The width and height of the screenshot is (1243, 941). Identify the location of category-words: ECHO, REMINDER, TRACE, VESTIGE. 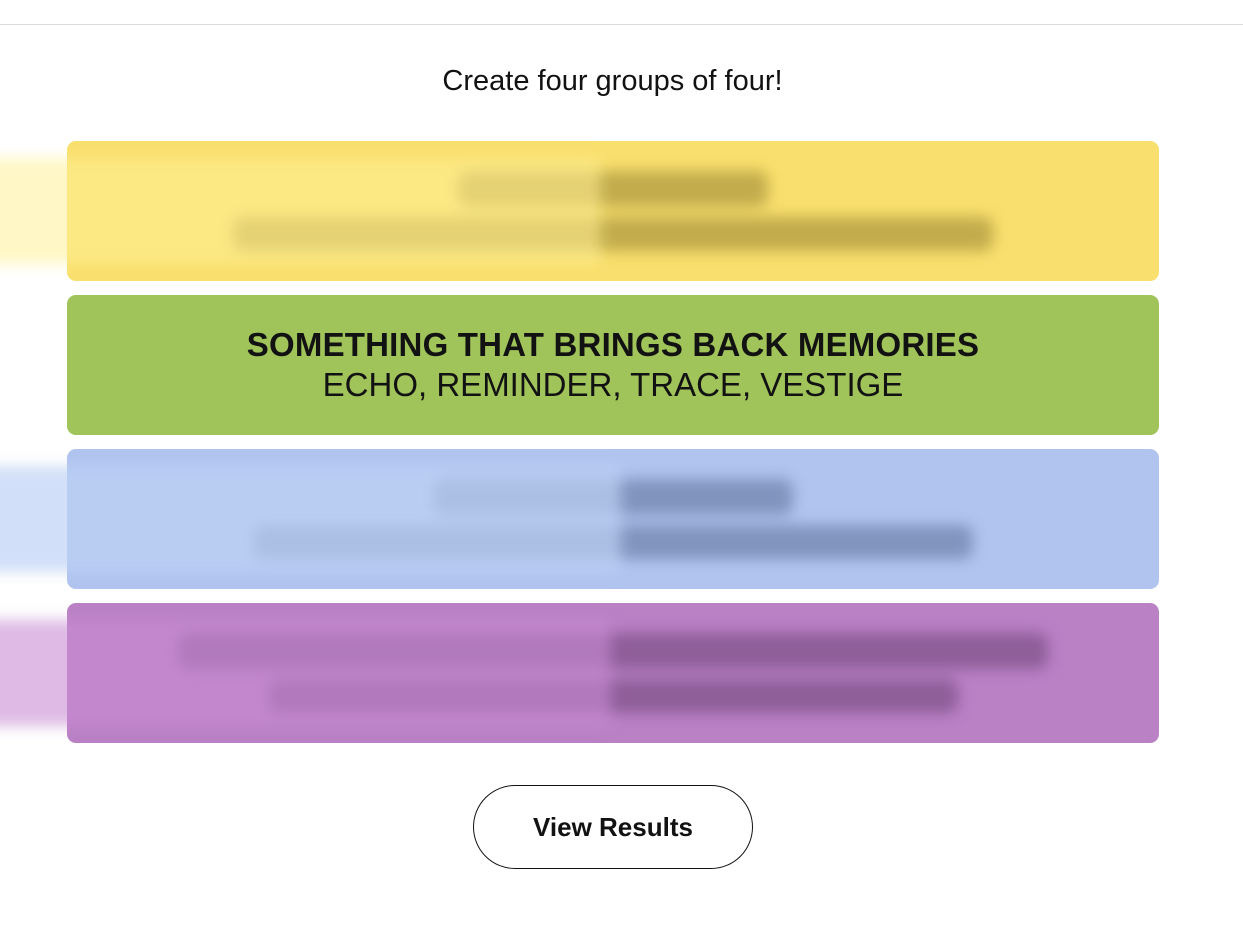
(613, 384).